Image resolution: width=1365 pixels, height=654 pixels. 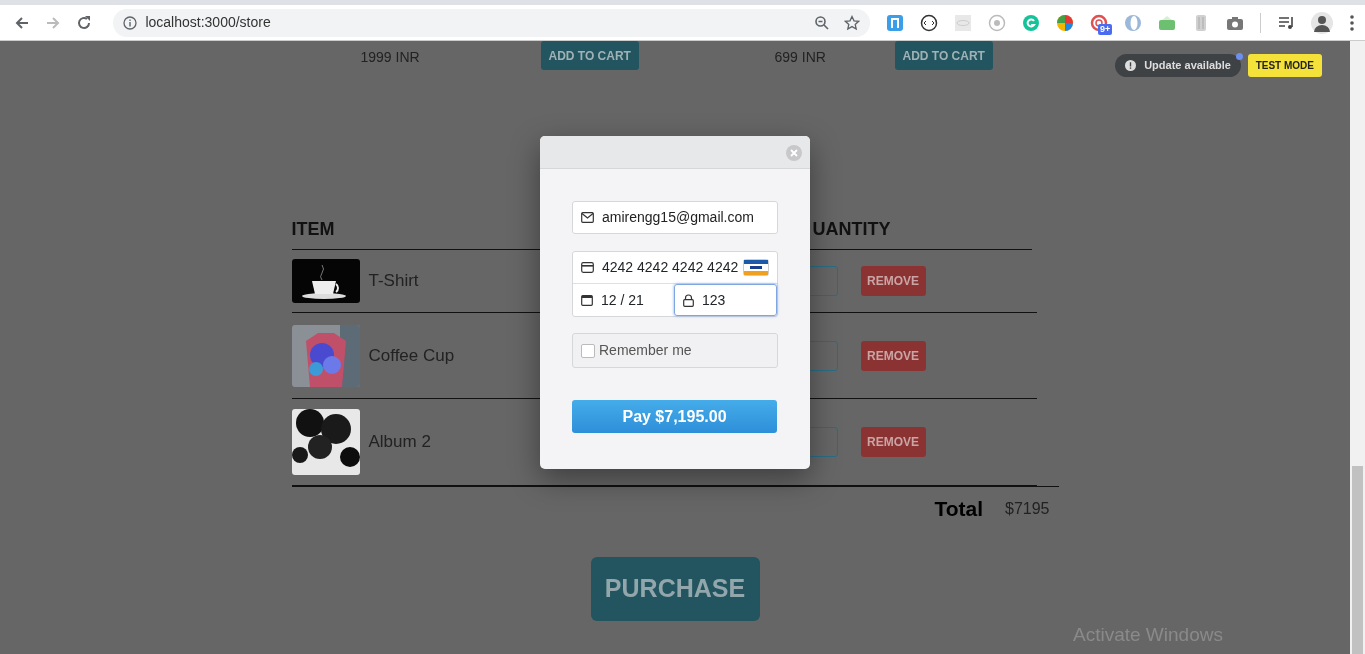 I want to click on envelope-icon, so click(x=587, y=217).